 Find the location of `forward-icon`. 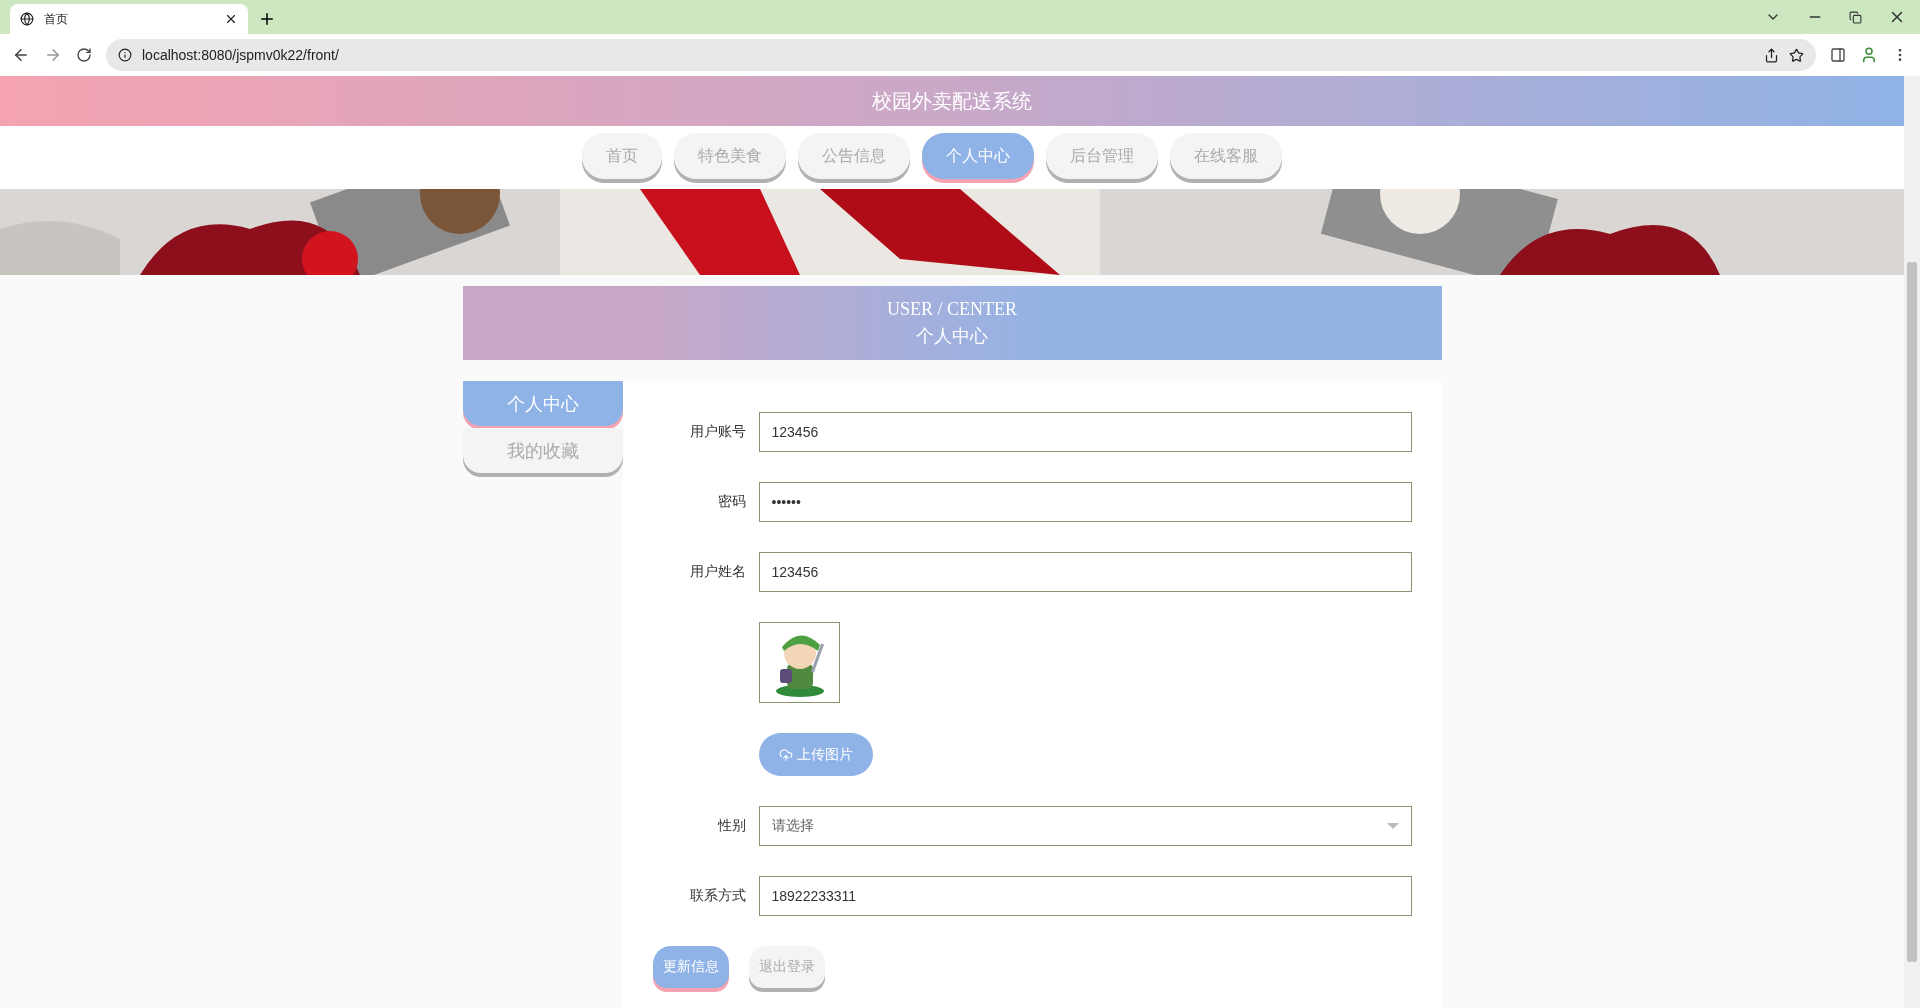

forward-icon is located at coordinates (53, 55).